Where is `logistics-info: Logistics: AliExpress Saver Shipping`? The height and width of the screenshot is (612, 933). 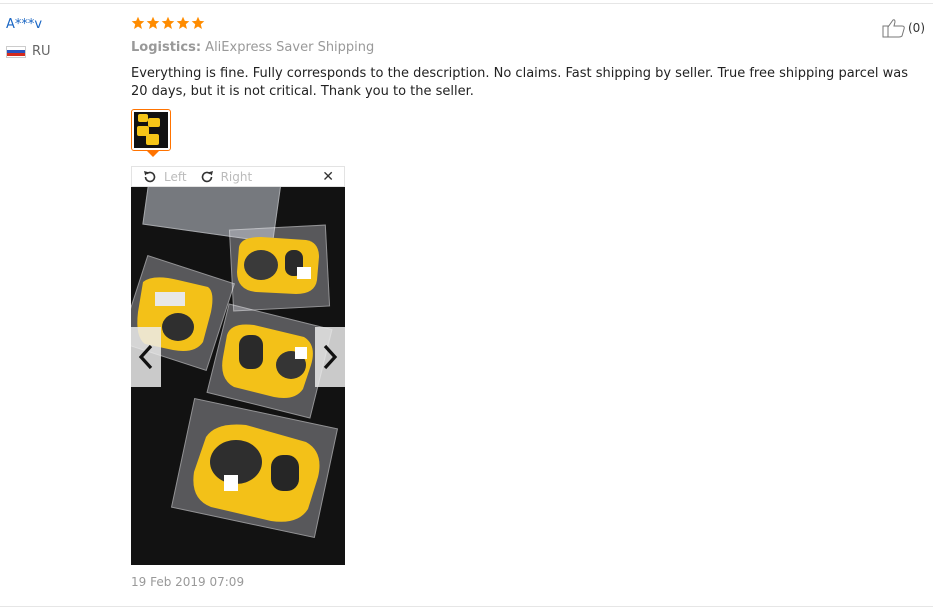
logistics-info: Logistics: AliExpress Saver Shipping is located at coordinates (252, 47).